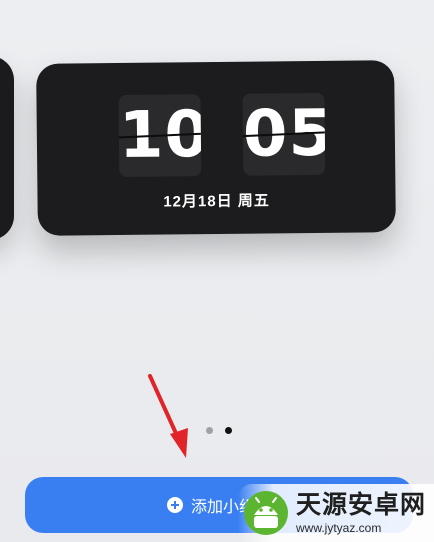 The image size is (434, 542). Describe the element at coordinates (168, 416) in the screenshot. I see `red-arrow-annotation` at that location.